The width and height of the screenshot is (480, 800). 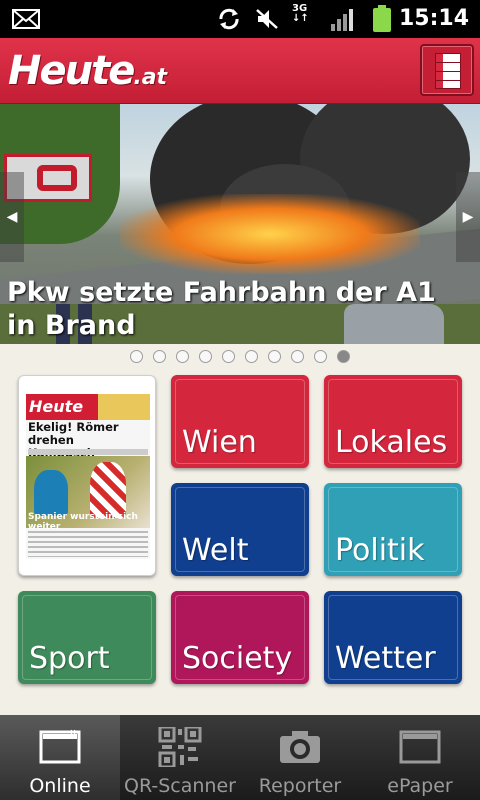 What do you see at coordinates (385, 658) in the screenshot?
I see `tile-label: Wetter` at bounding box center [385, 658].